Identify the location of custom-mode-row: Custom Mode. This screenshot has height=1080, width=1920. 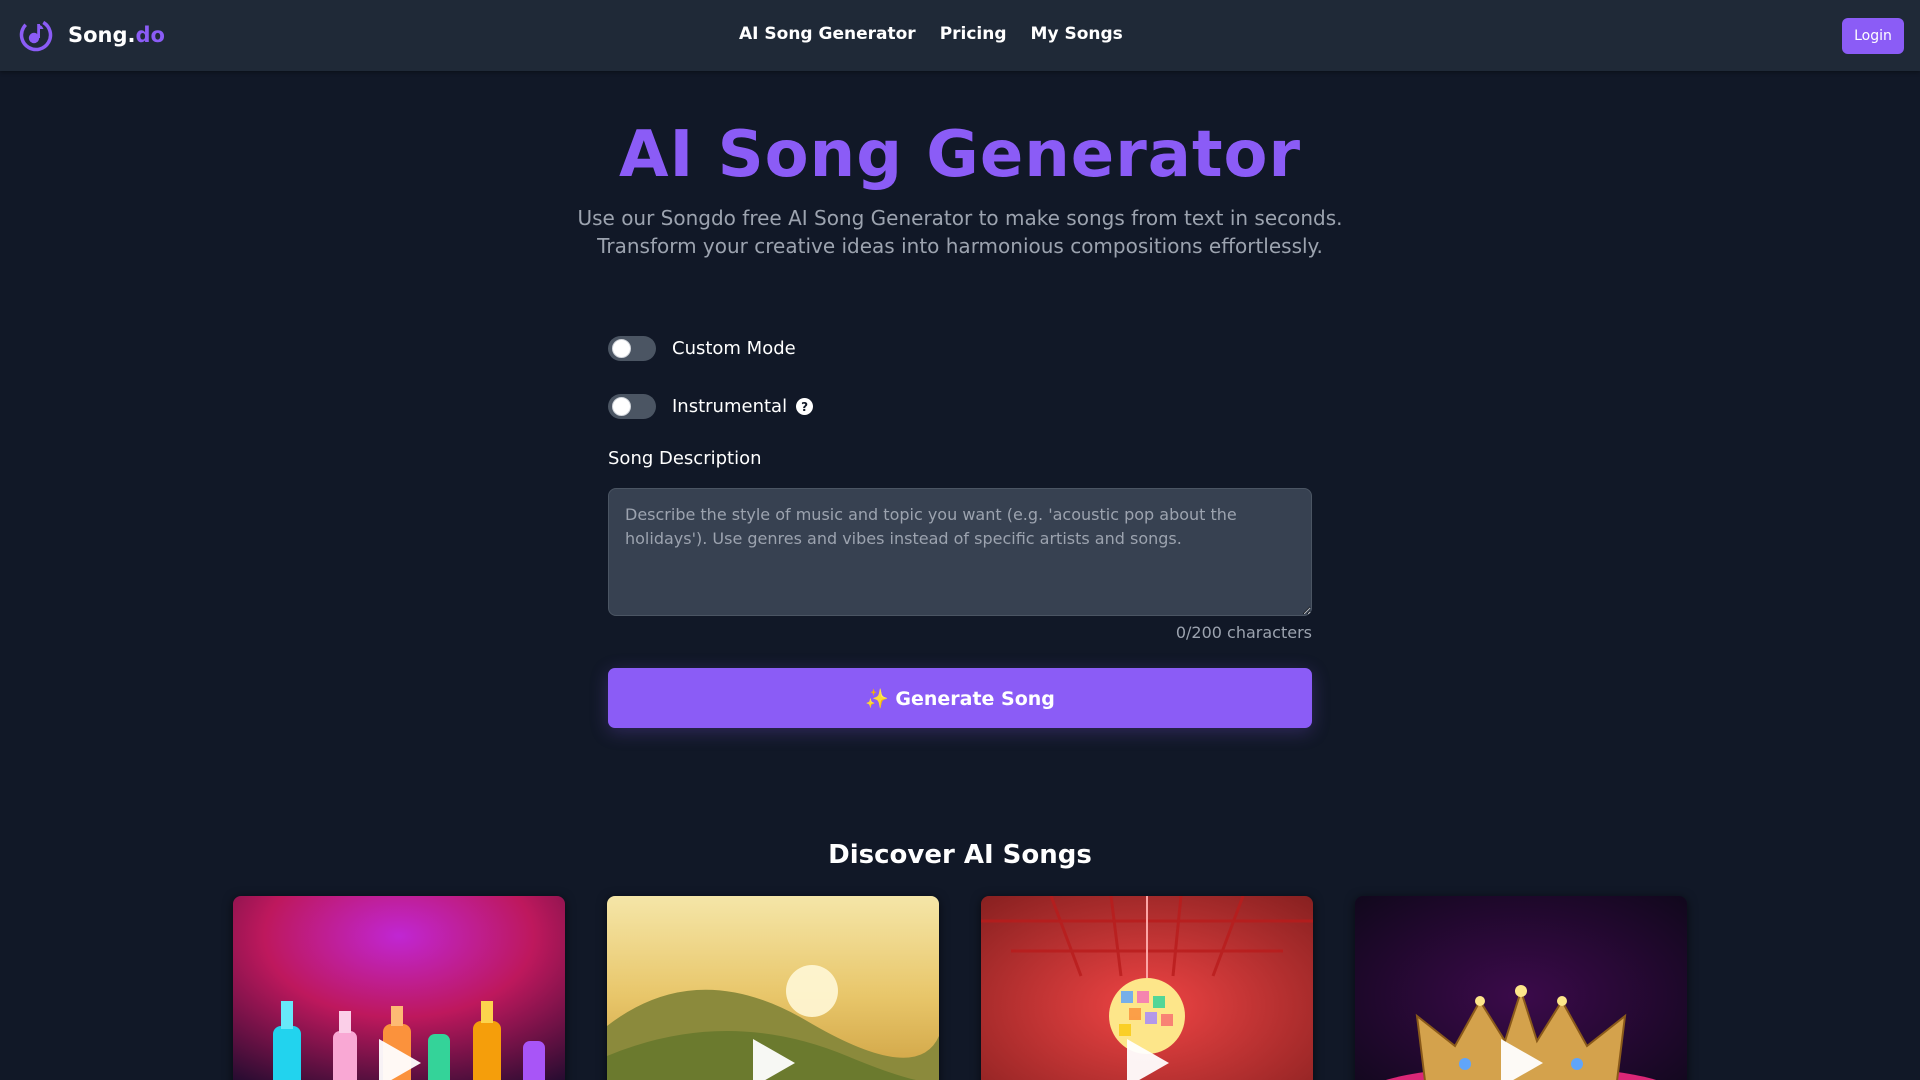
(702, 348).